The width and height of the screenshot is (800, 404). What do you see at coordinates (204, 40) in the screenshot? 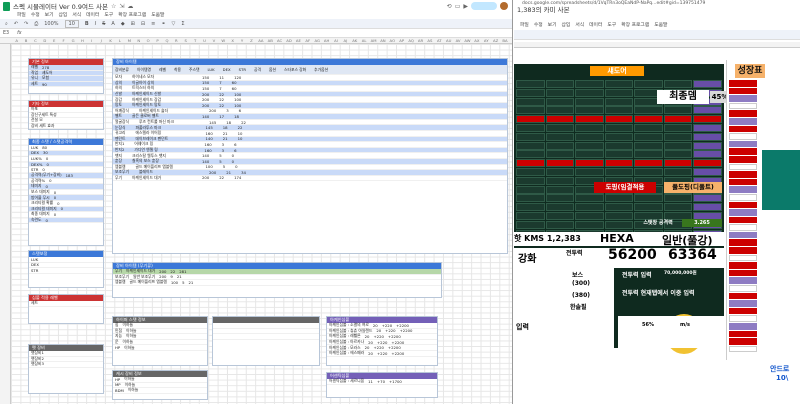
I see `column-header: U` at bounding box center [204, 40].